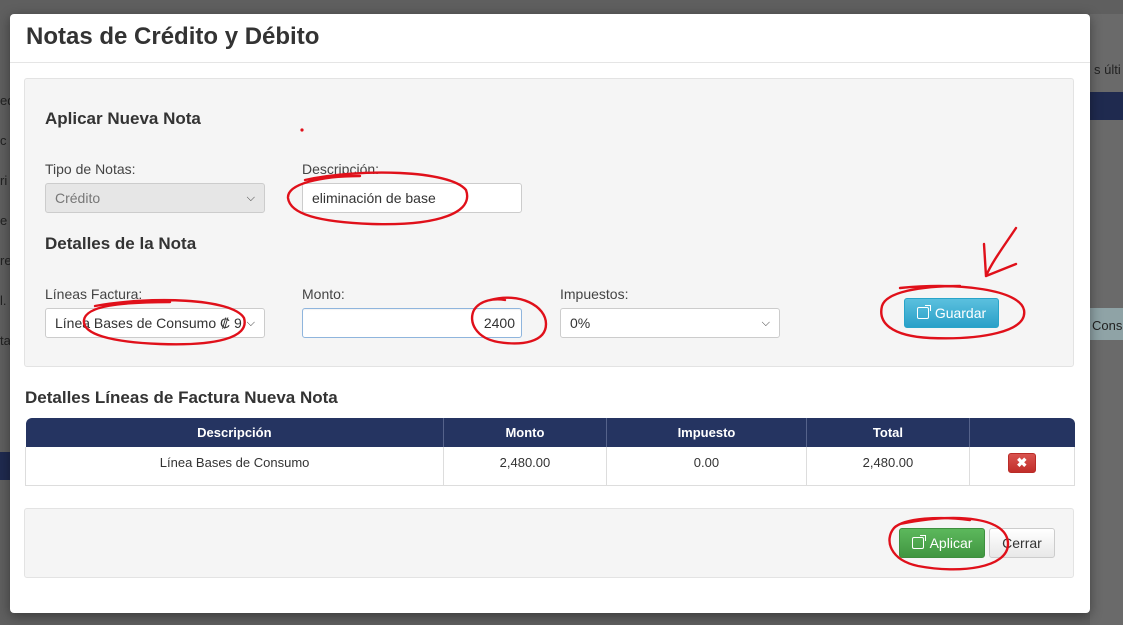  I want to click on background-text-fragment: e, so click(4, 220).